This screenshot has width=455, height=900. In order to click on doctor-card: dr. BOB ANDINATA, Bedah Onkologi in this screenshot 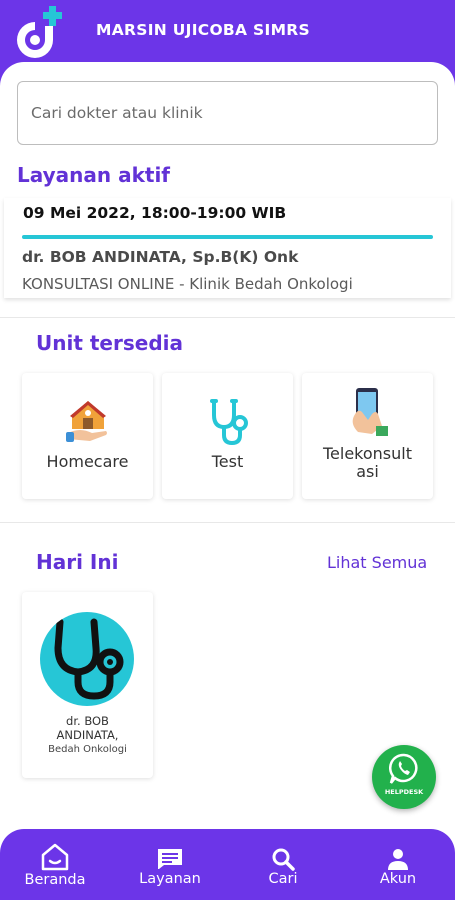, I will do `click(87, 685)`.